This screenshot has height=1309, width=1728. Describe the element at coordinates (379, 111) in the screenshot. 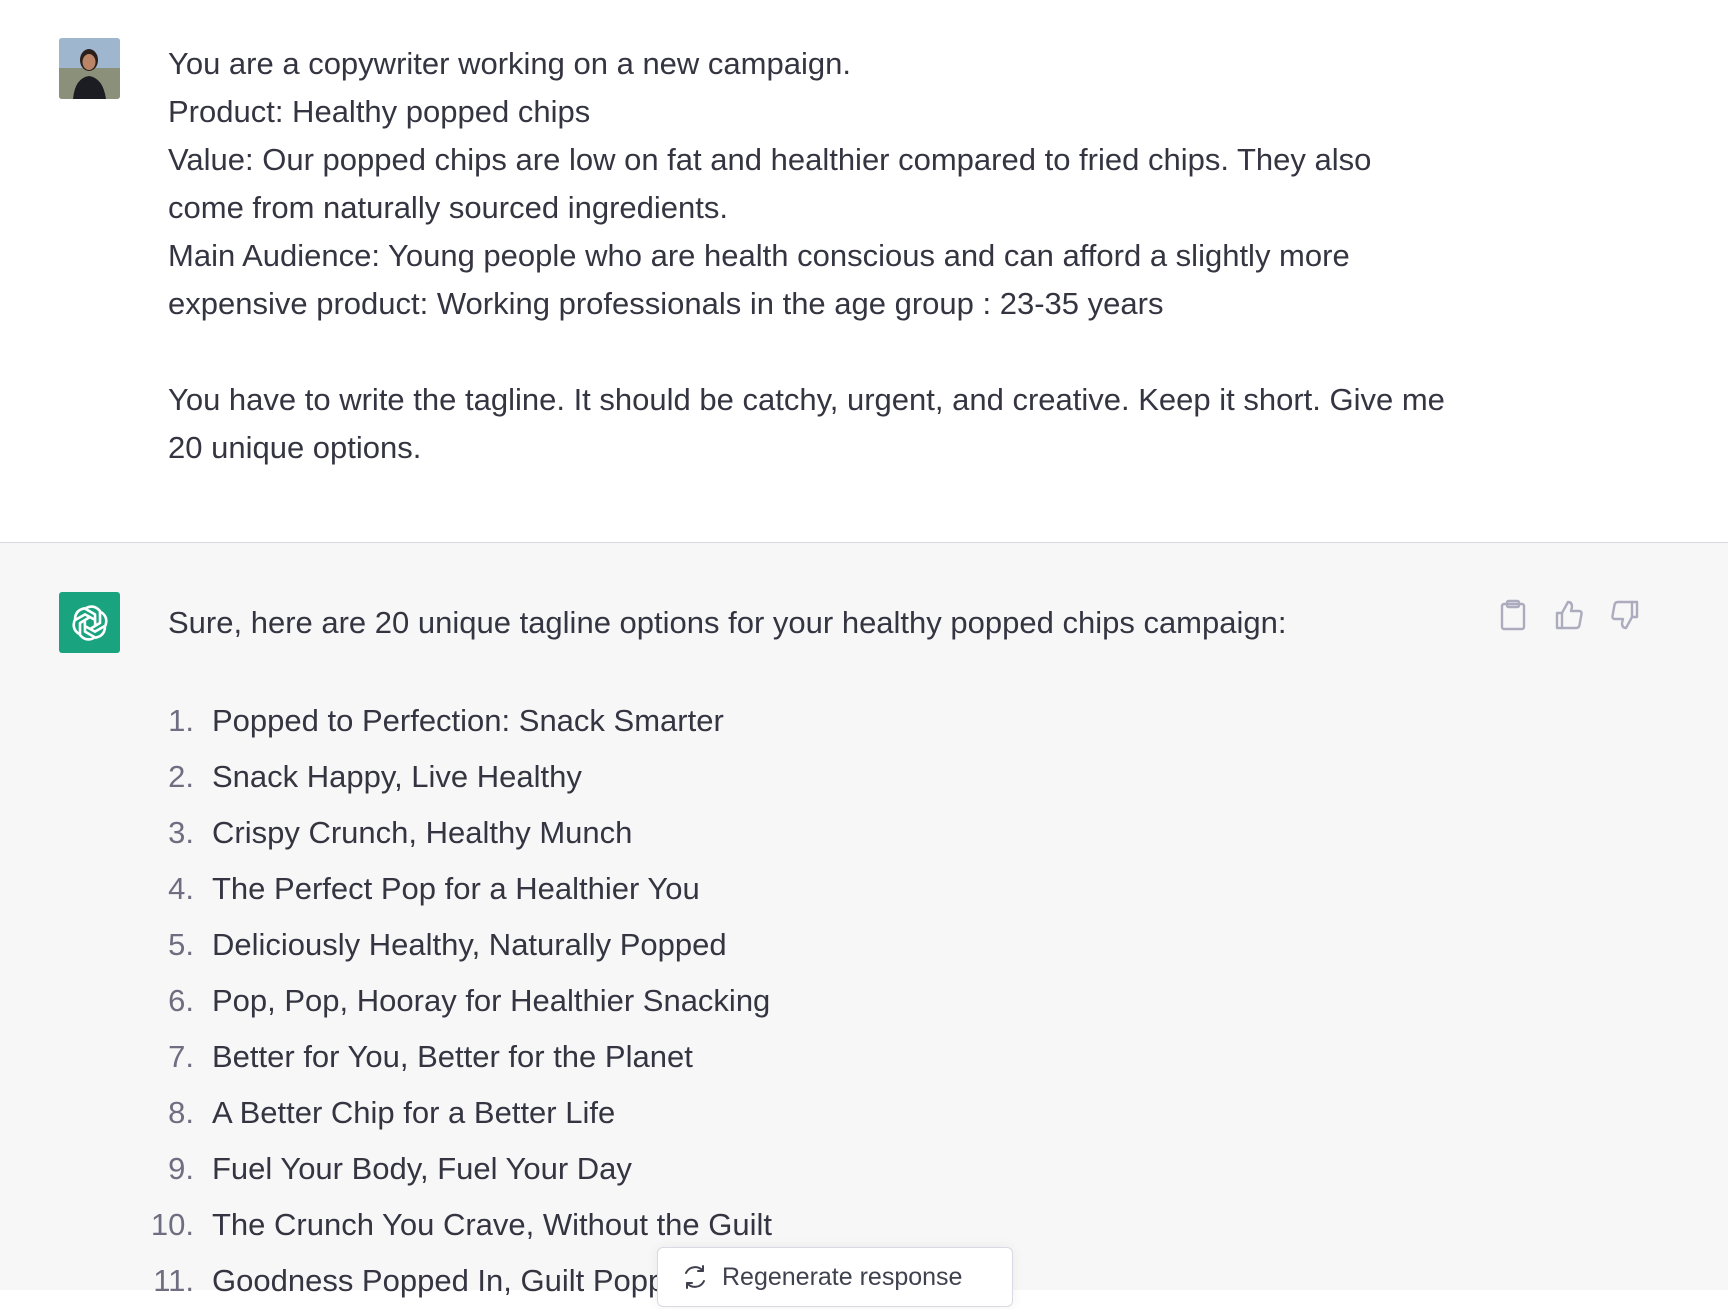

I see `user-line: Product: Healthy popped chips` at that location.